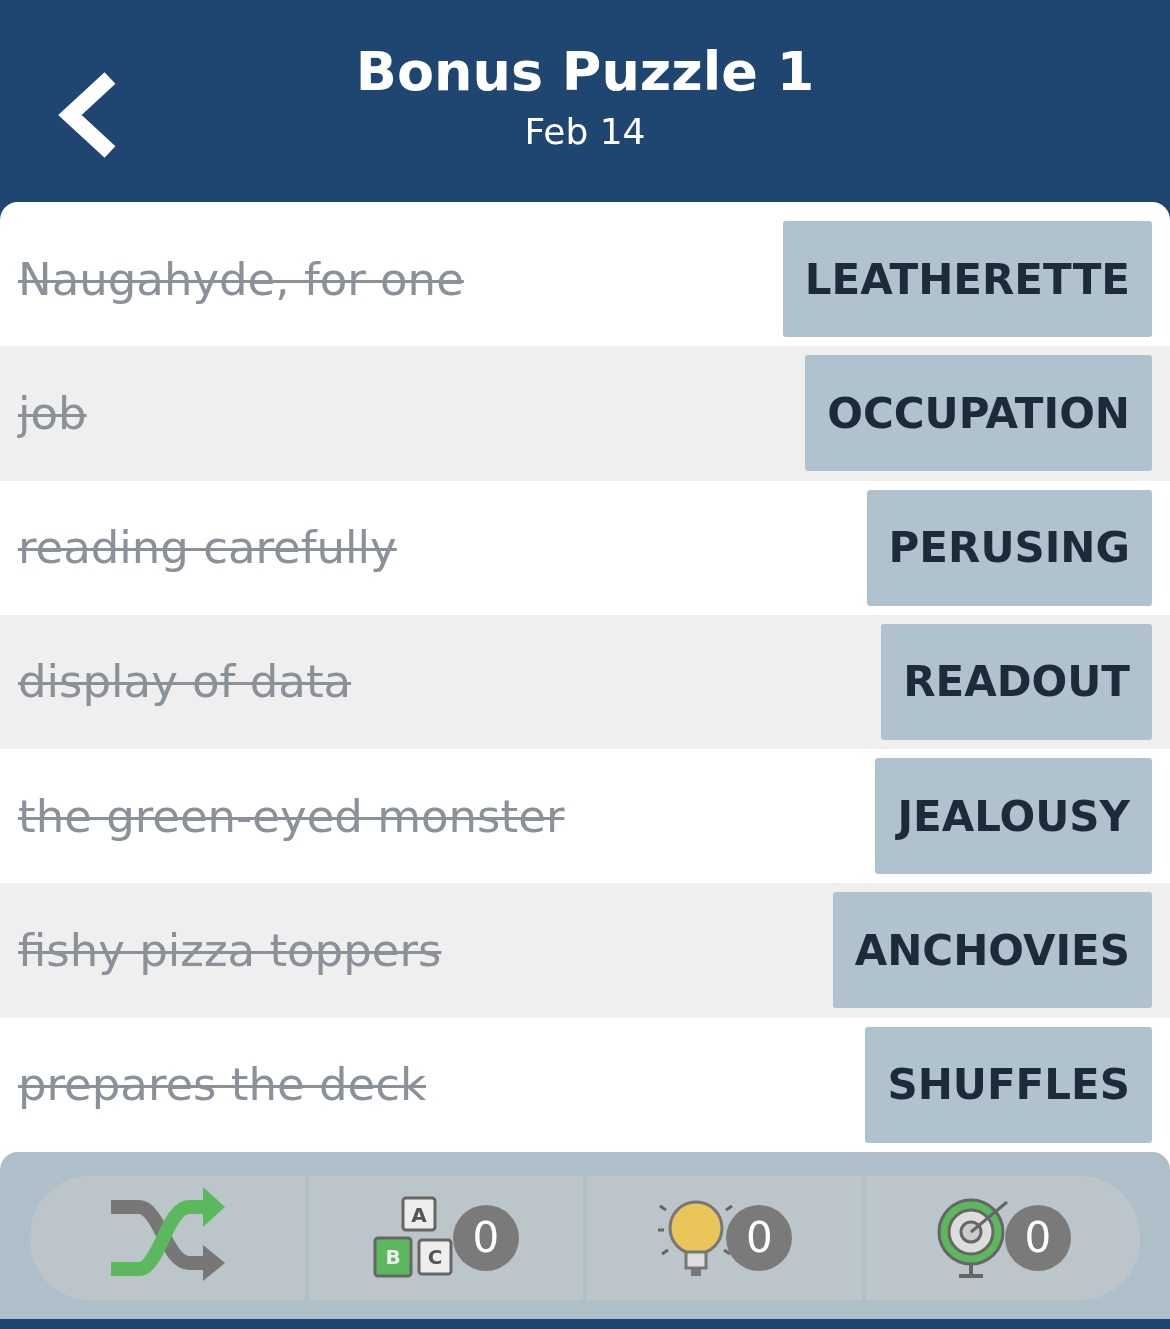 This screenshot has height=1329, width=1170. I want to click on letters-button: A B C 0, so click(443, 1237).